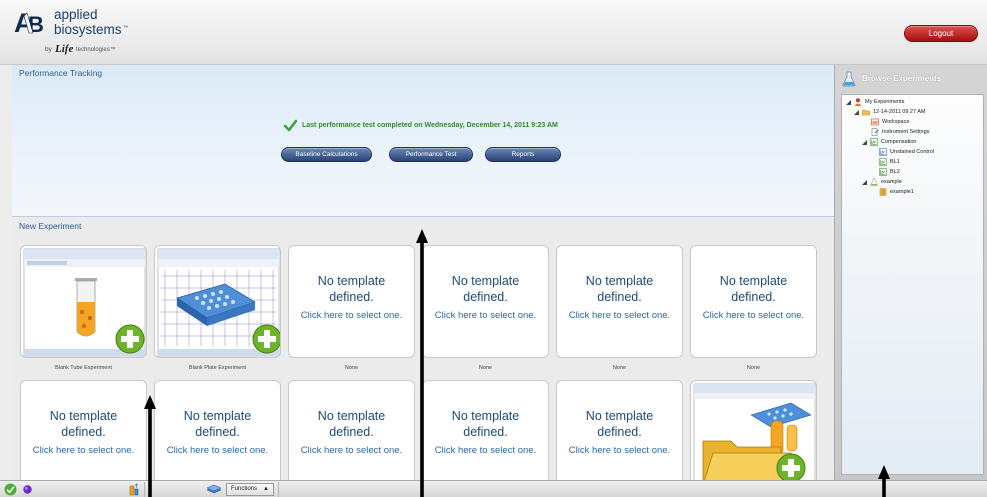  Describe the element at coordinates (891, 182) in the screenshot. I see `tree-node-label: example` at that location.